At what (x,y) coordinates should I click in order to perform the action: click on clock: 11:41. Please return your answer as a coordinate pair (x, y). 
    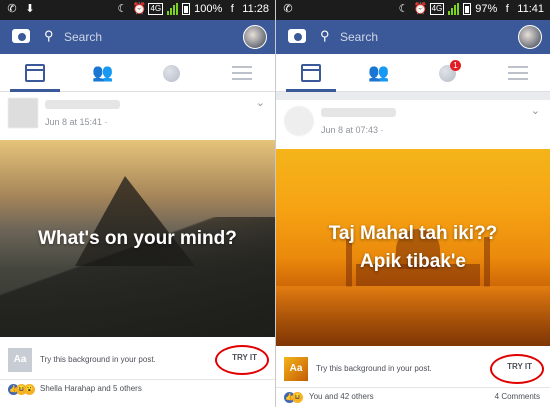
    Looking at the image, I should click on (530, 9).